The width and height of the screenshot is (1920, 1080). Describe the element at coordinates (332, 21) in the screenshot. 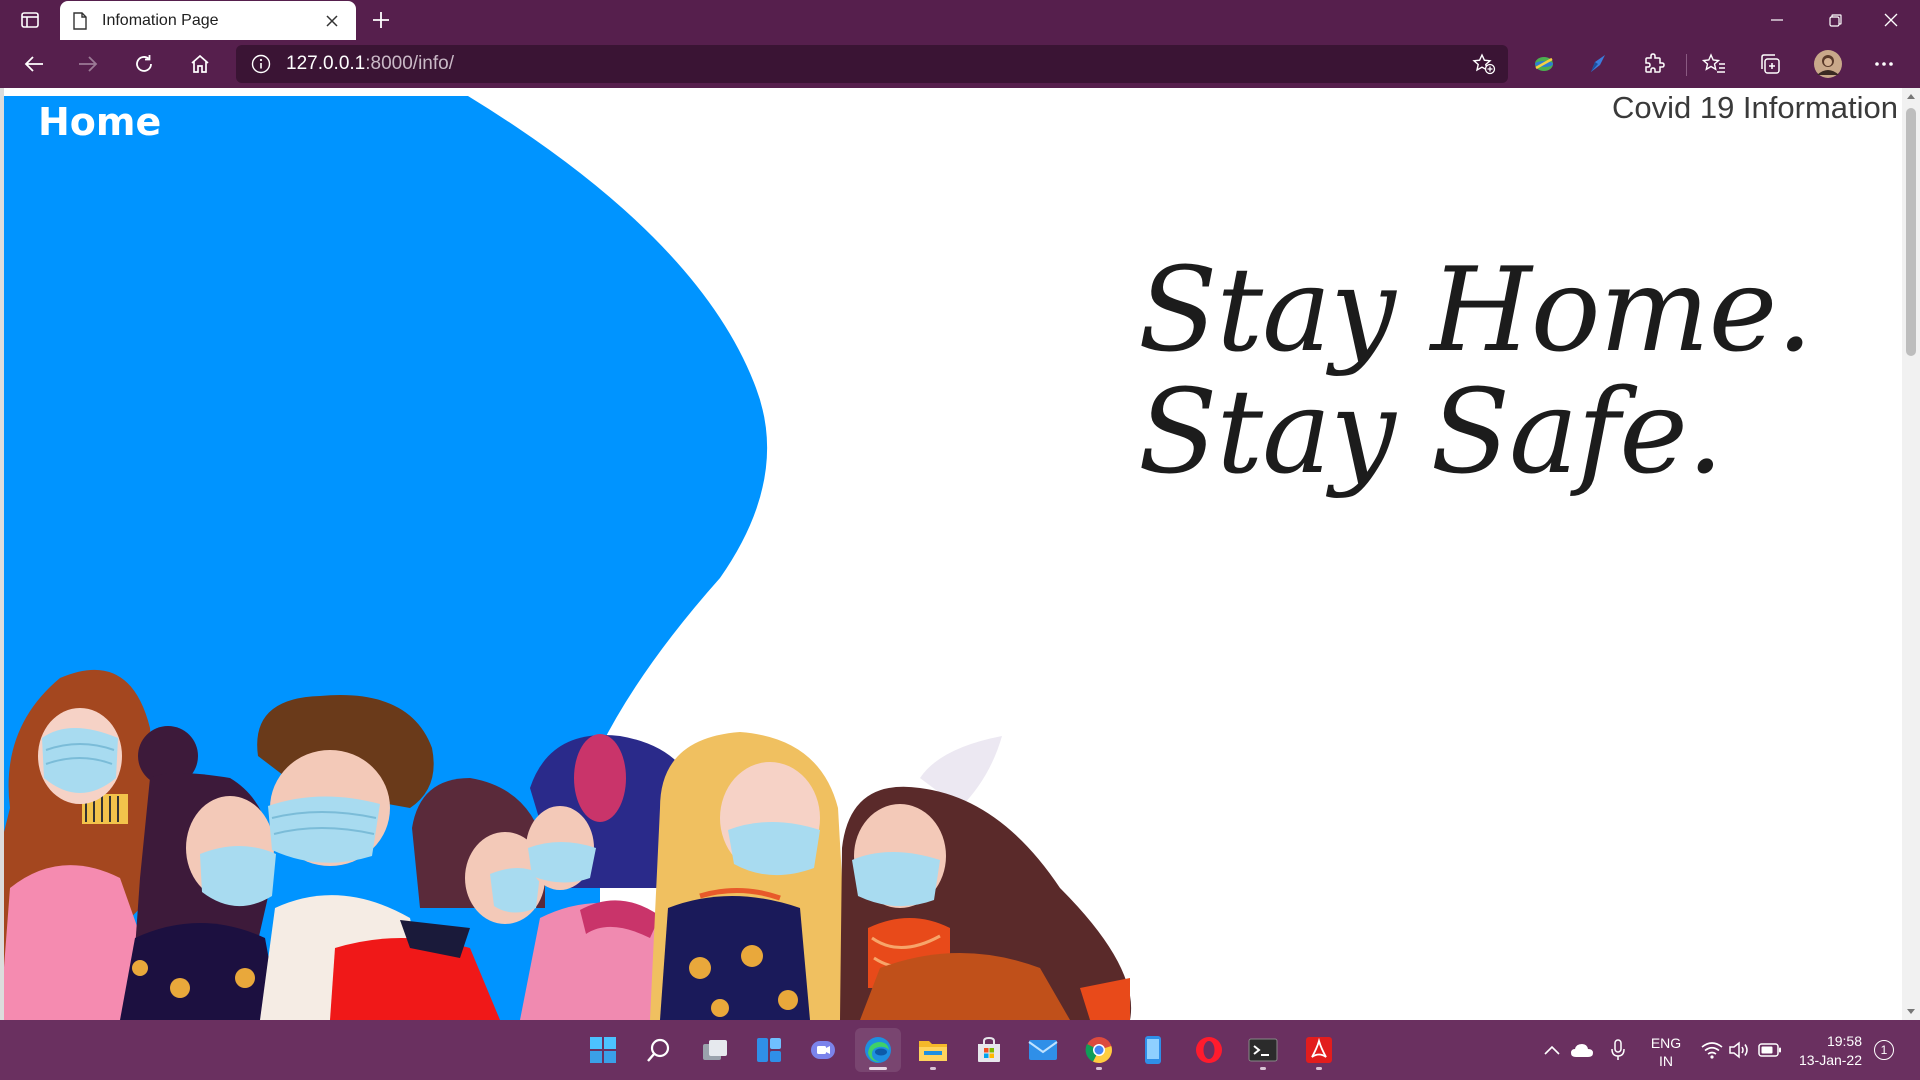

I see `close-tab-icon` at that location.